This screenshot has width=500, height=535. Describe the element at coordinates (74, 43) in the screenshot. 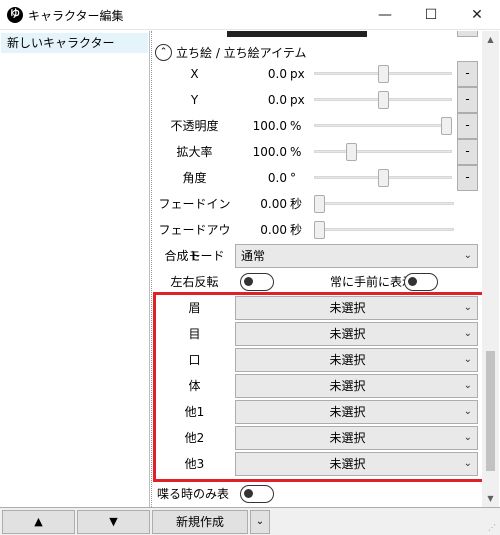

I see `list-item-character: 新しいキャラクター` at that location.